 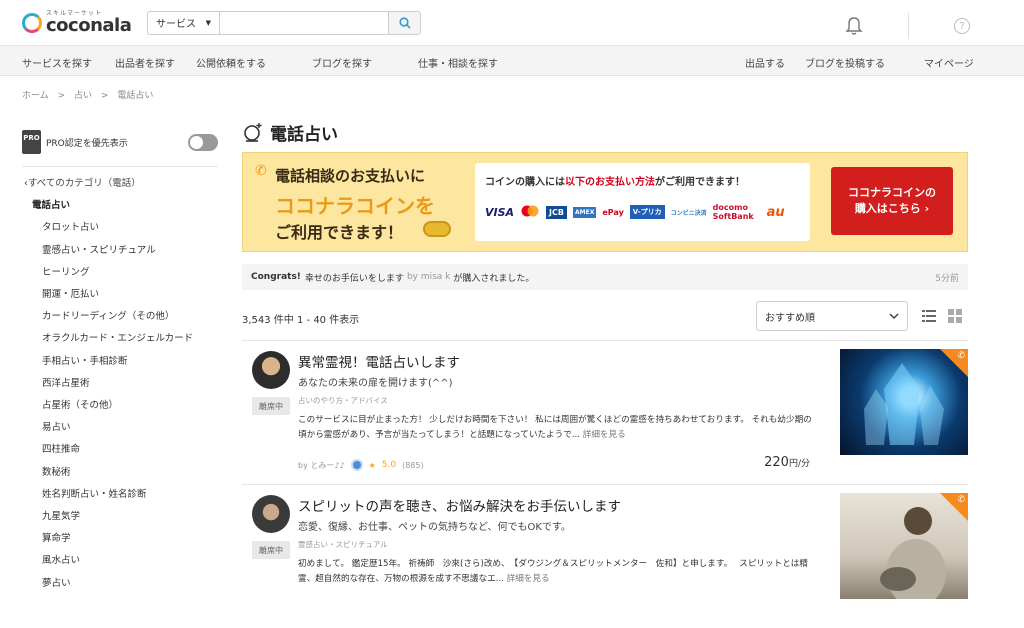 I want to click on category-item: 姓名判断占い・姓名診断, so click(x=120, y=495).